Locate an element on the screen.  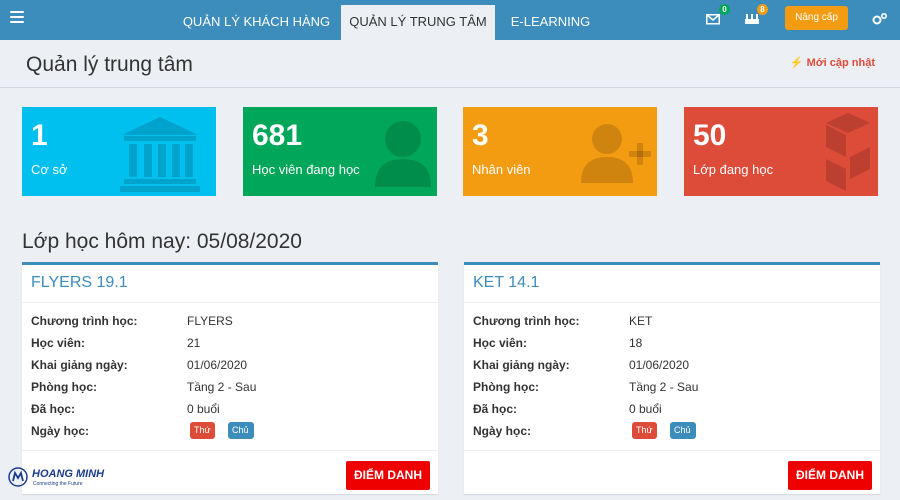
stat-value: 1 is located at coordinates (39, 135).